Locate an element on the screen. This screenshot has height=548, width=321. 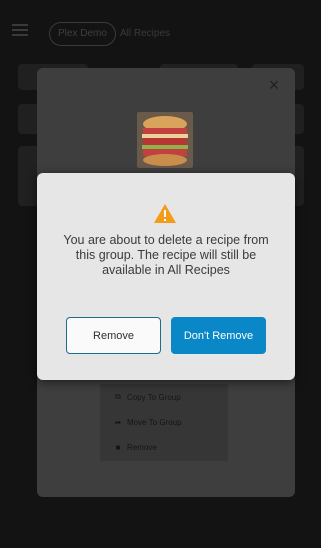
menu-item-remove: ■ Remove is located at coordinates (135, 447).